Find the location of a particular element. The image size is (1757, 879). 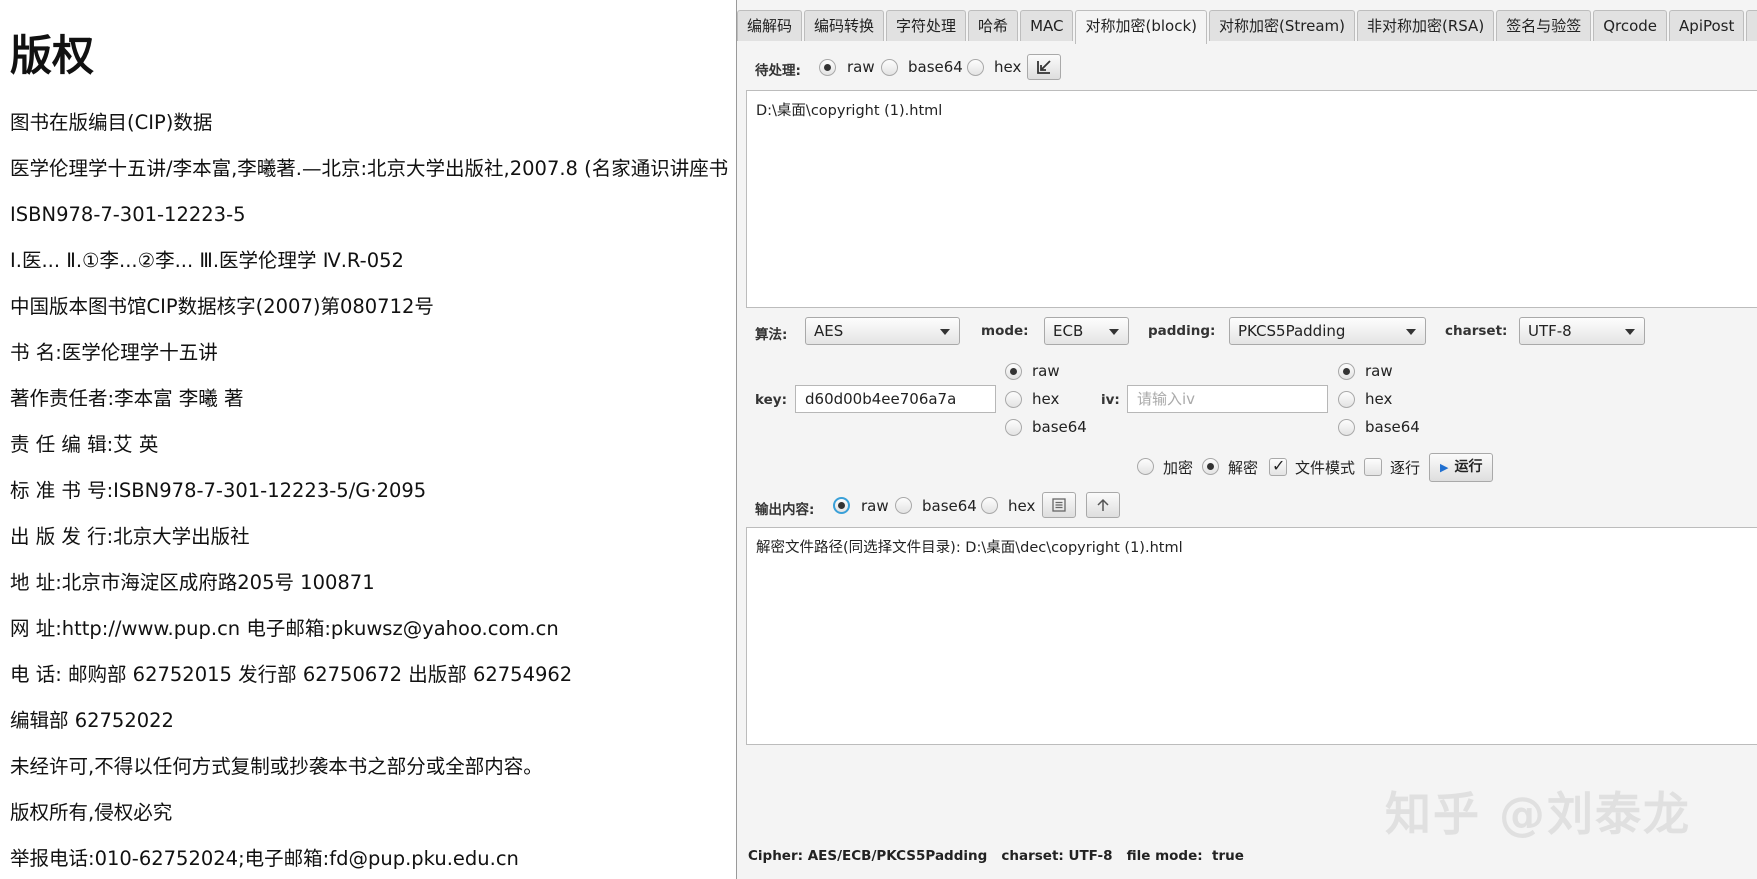

document-line: 地 址:北京市海淀区成府路205号 100871 is located at coordinates (192, 582).